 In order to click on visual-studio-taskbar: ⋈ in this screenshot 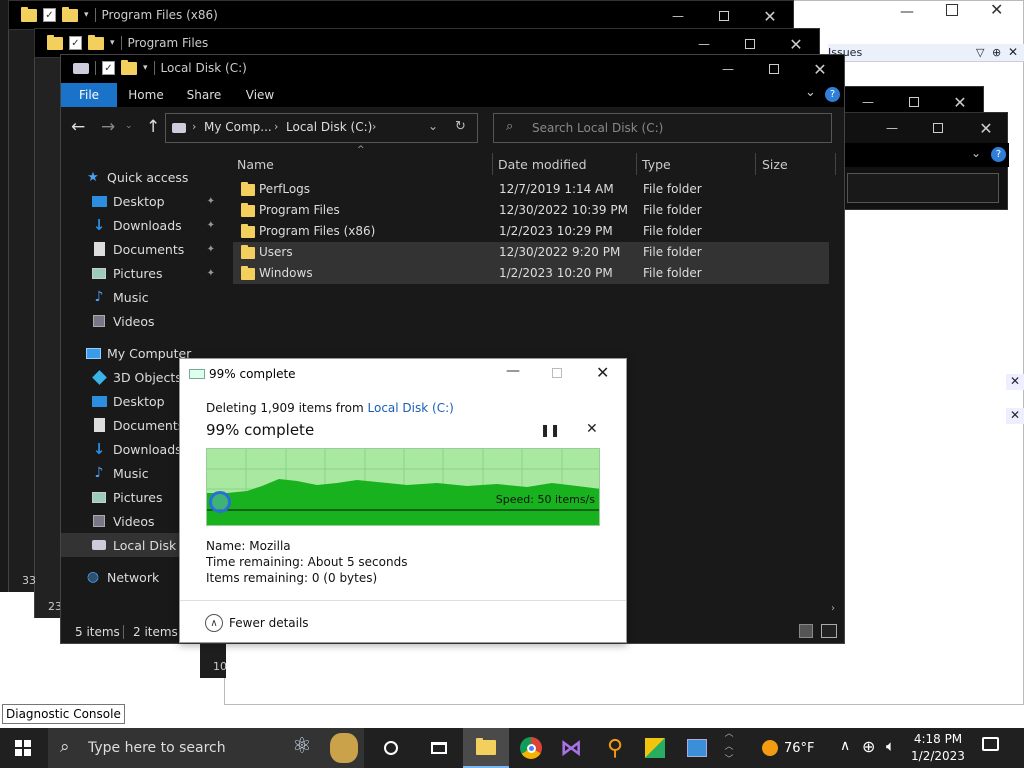, I will do `click(571, 748)`.